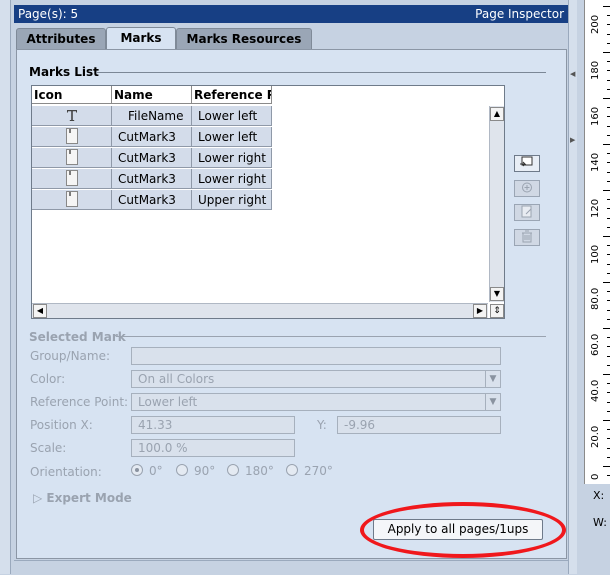 The height and width of the screenshot is (575, 610). I want to click on expand-right-icon: ▶, so click(572, 140).